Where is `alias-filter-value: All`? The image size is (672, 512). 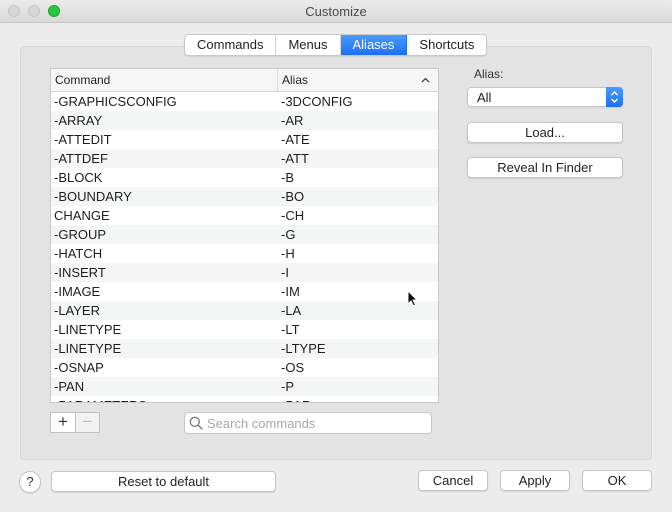 alias-filter-value: All is located at coordinates (484, 97).